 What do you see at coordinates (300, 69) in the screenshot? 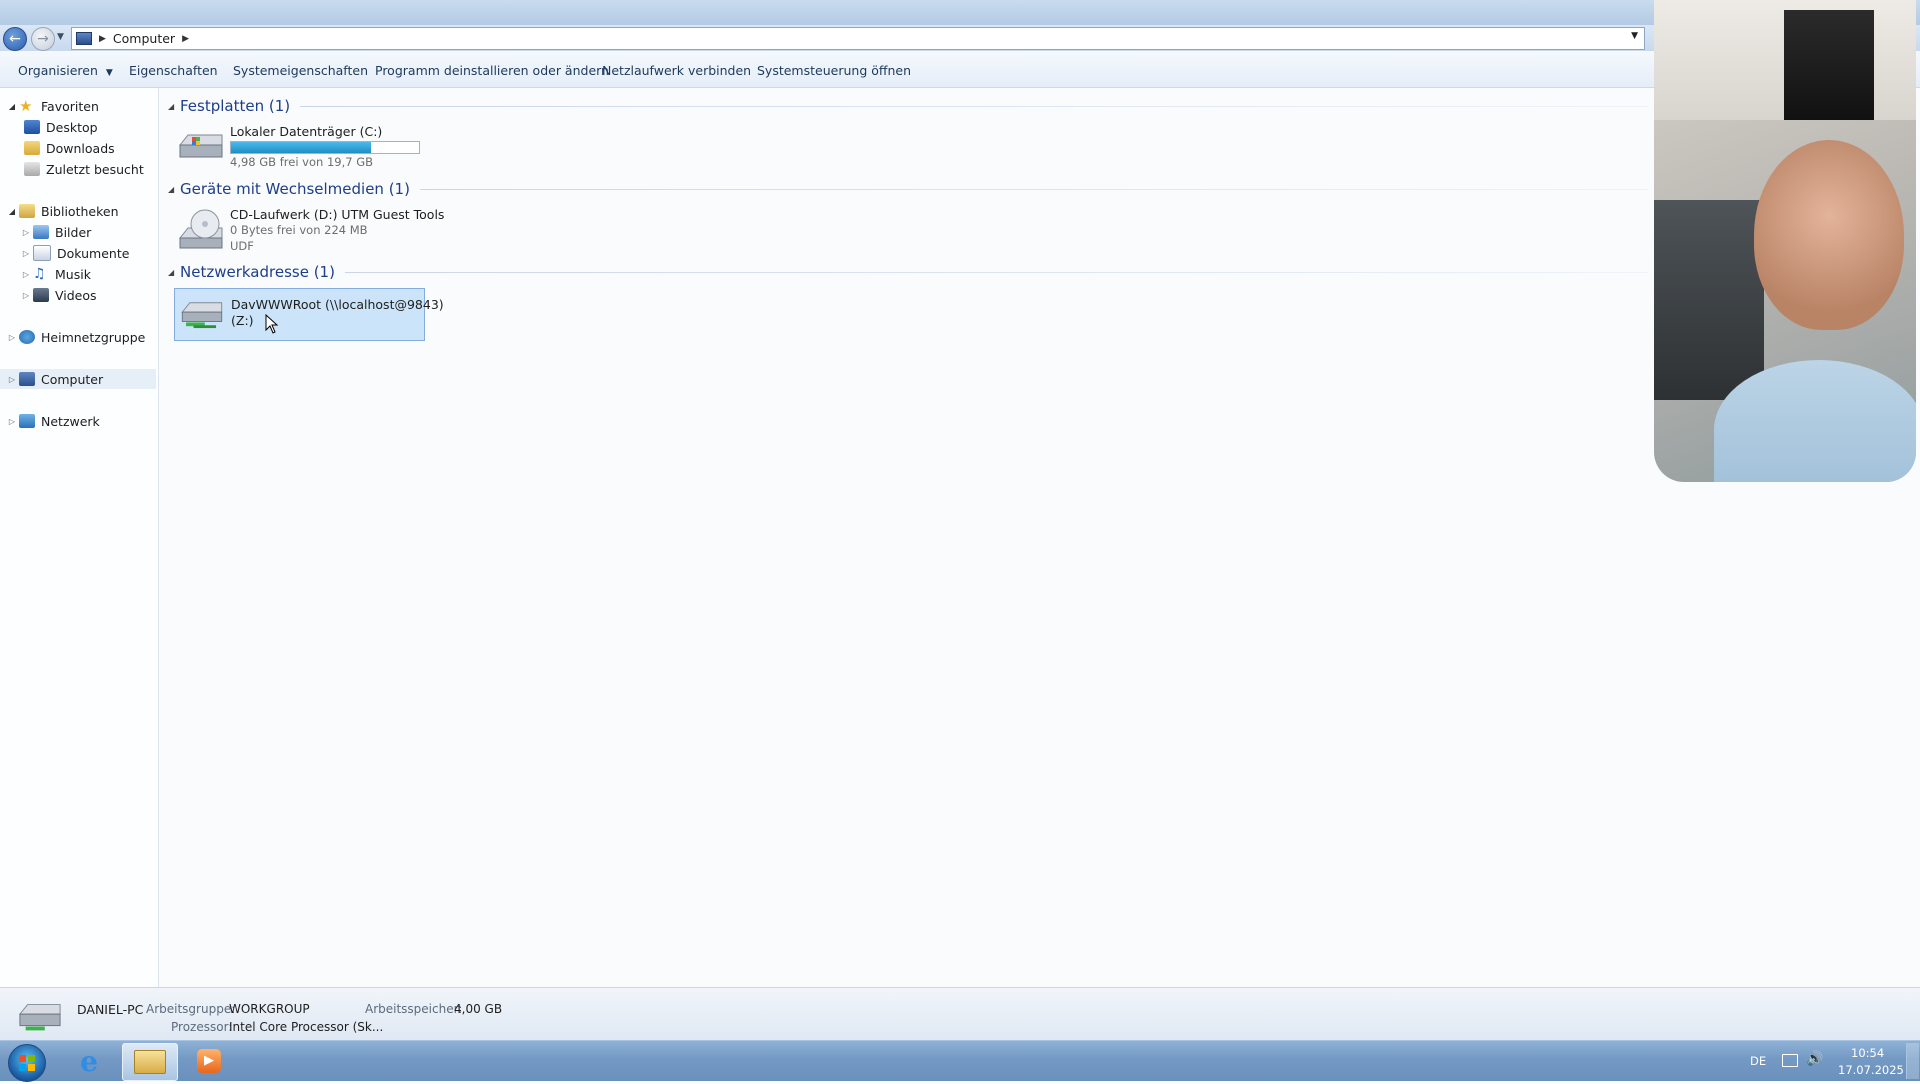
I see `system-properties-button: Systemeigenschaften` at bounding box center [300, 69].